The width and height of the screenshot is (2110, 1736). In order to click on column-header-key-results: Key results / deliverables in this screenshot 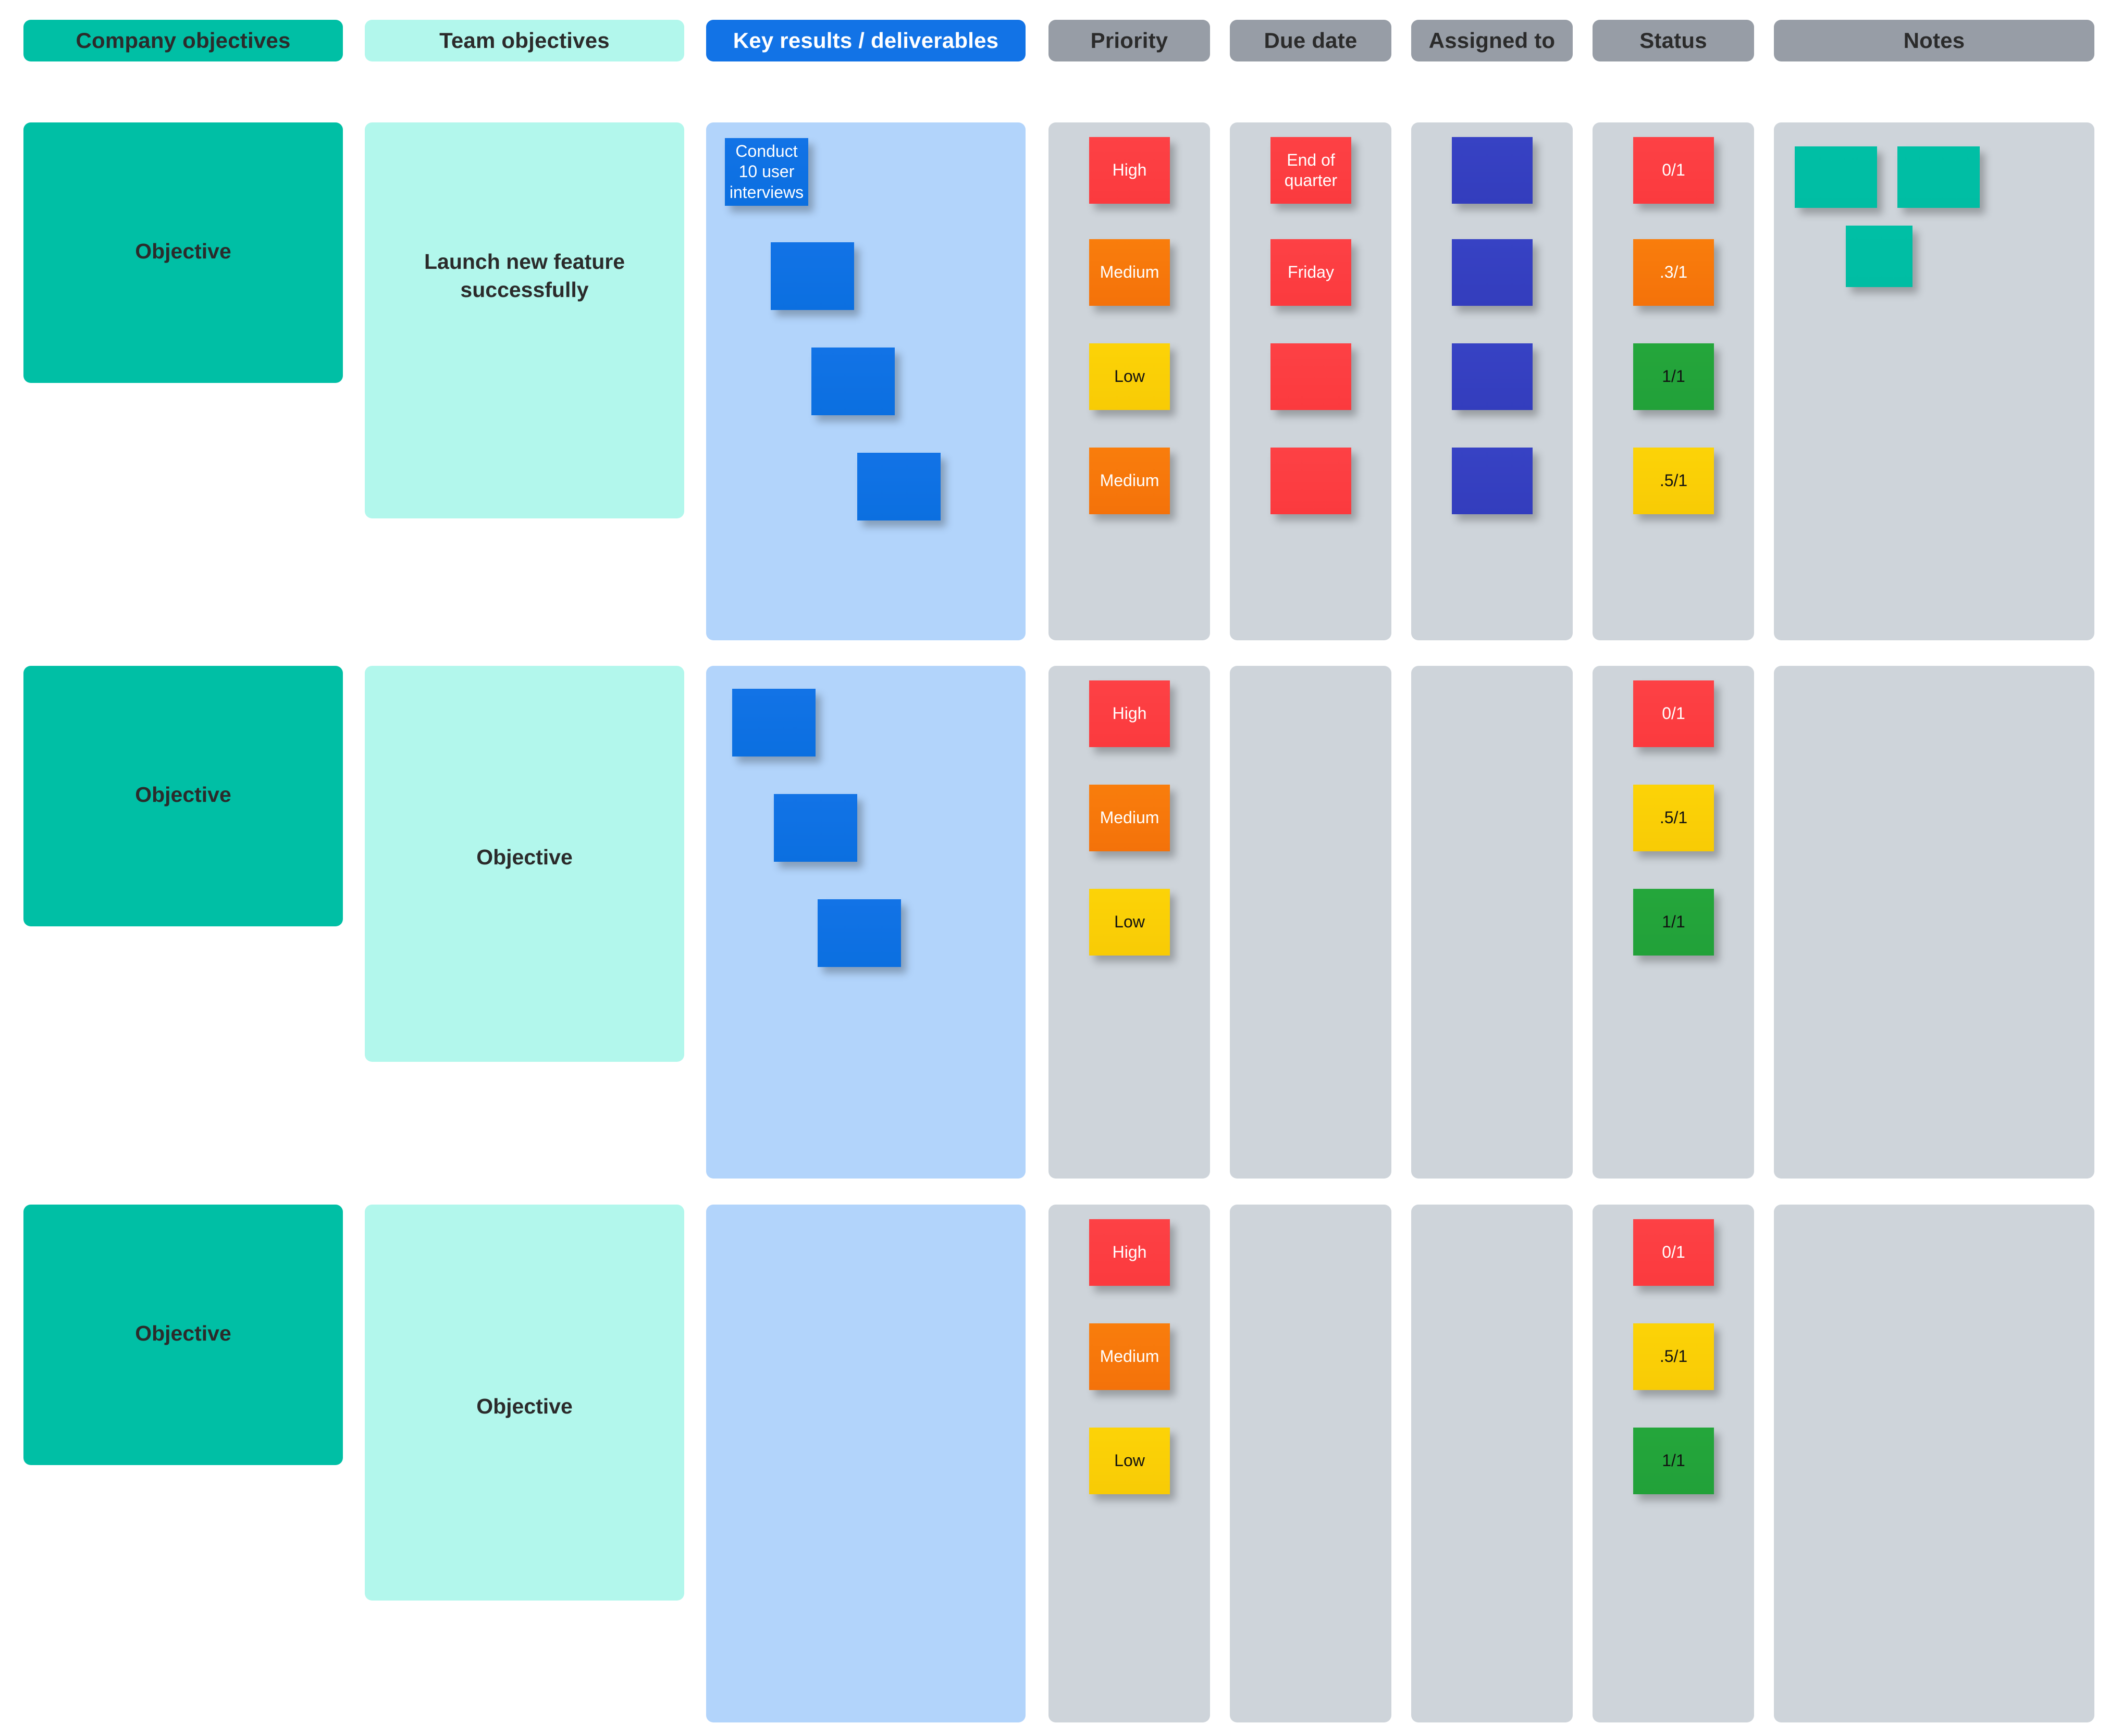, I will do `click(866, 40)`.